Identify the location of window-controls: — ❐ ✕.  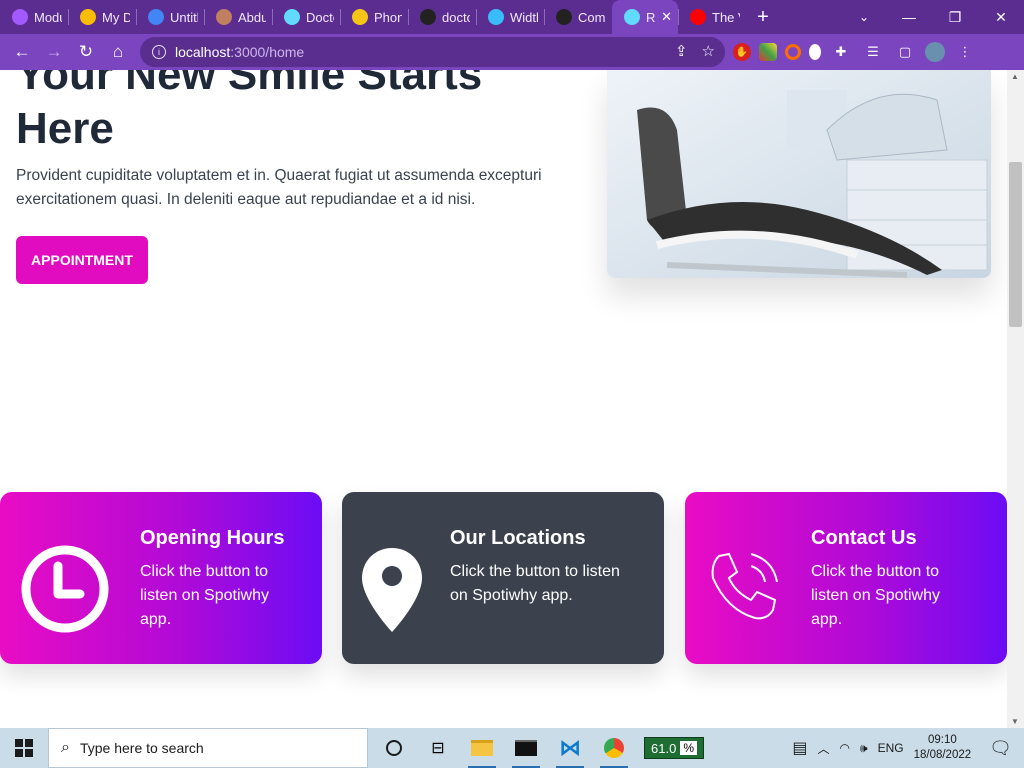
(955, 17).